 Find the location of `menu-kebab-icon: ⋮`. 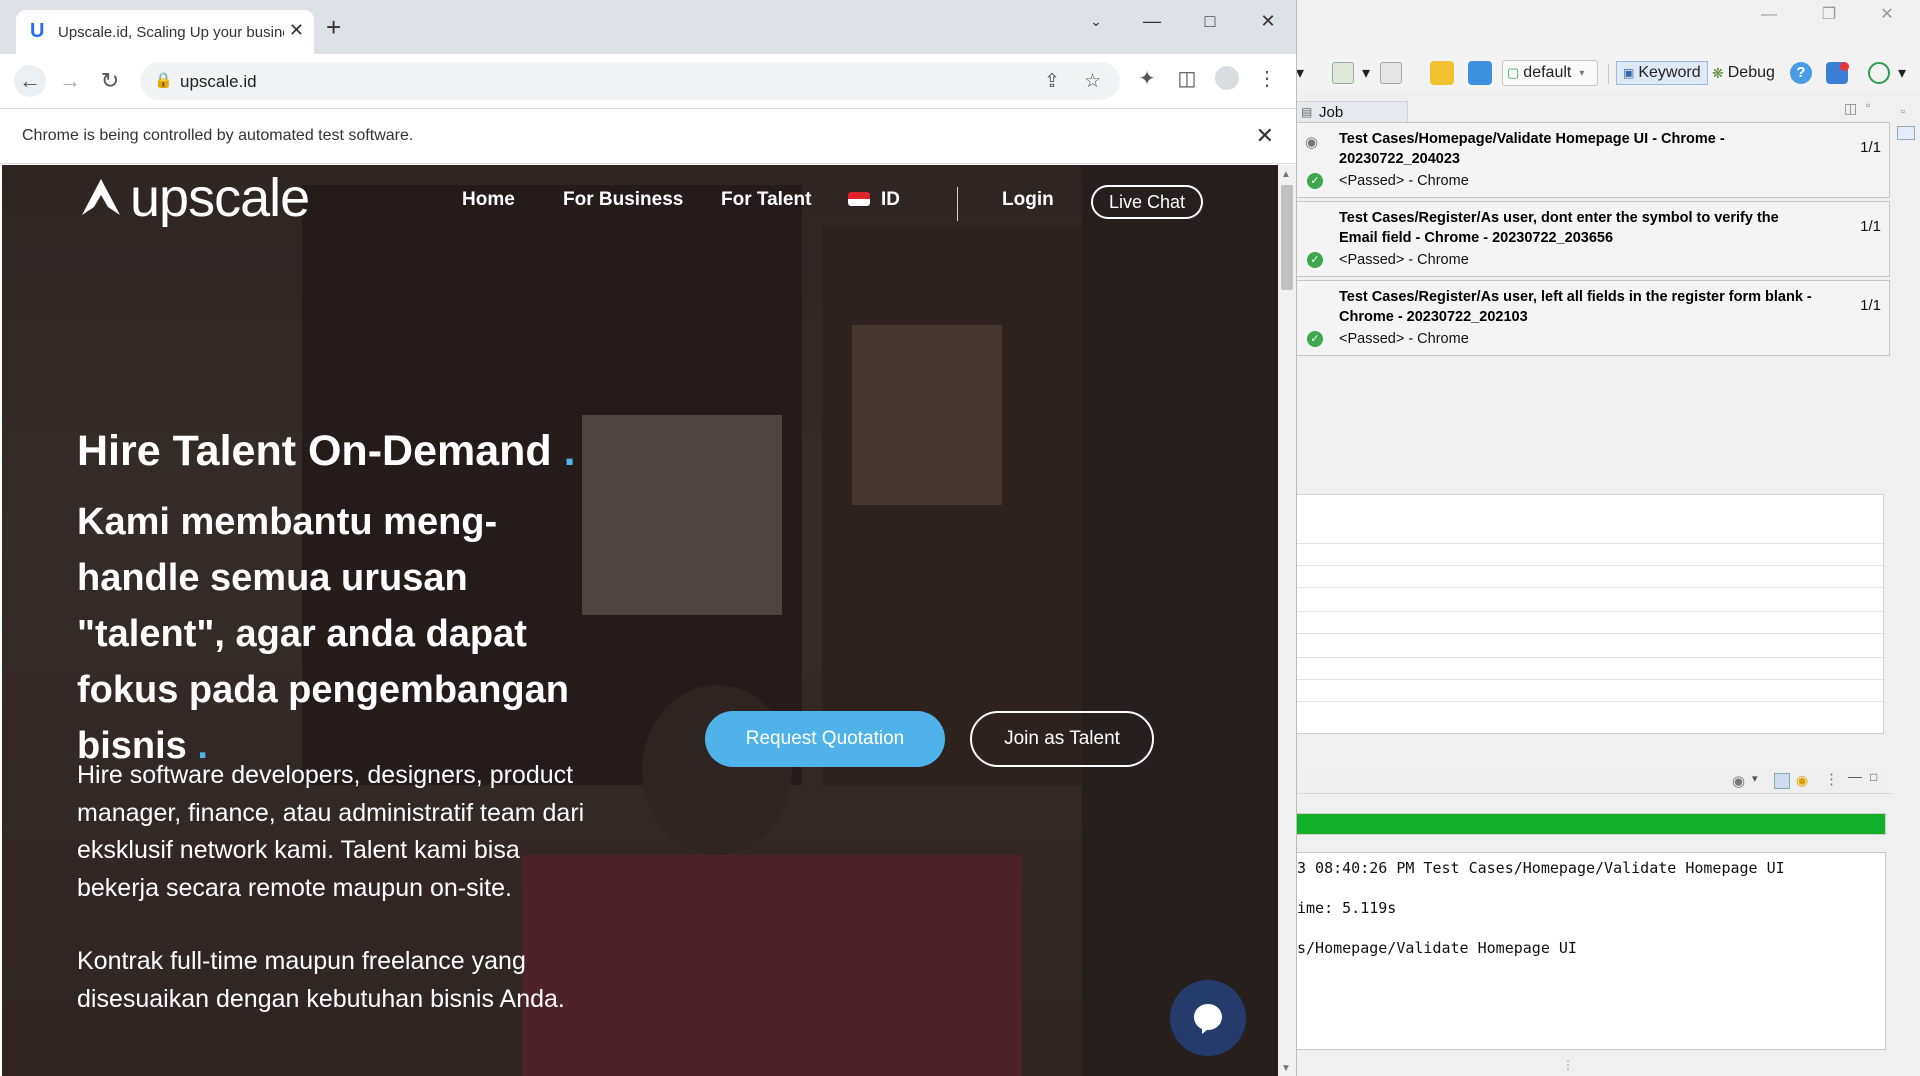

menu-kebab-icon: ⋮ is located at coordinates (1267, 78).